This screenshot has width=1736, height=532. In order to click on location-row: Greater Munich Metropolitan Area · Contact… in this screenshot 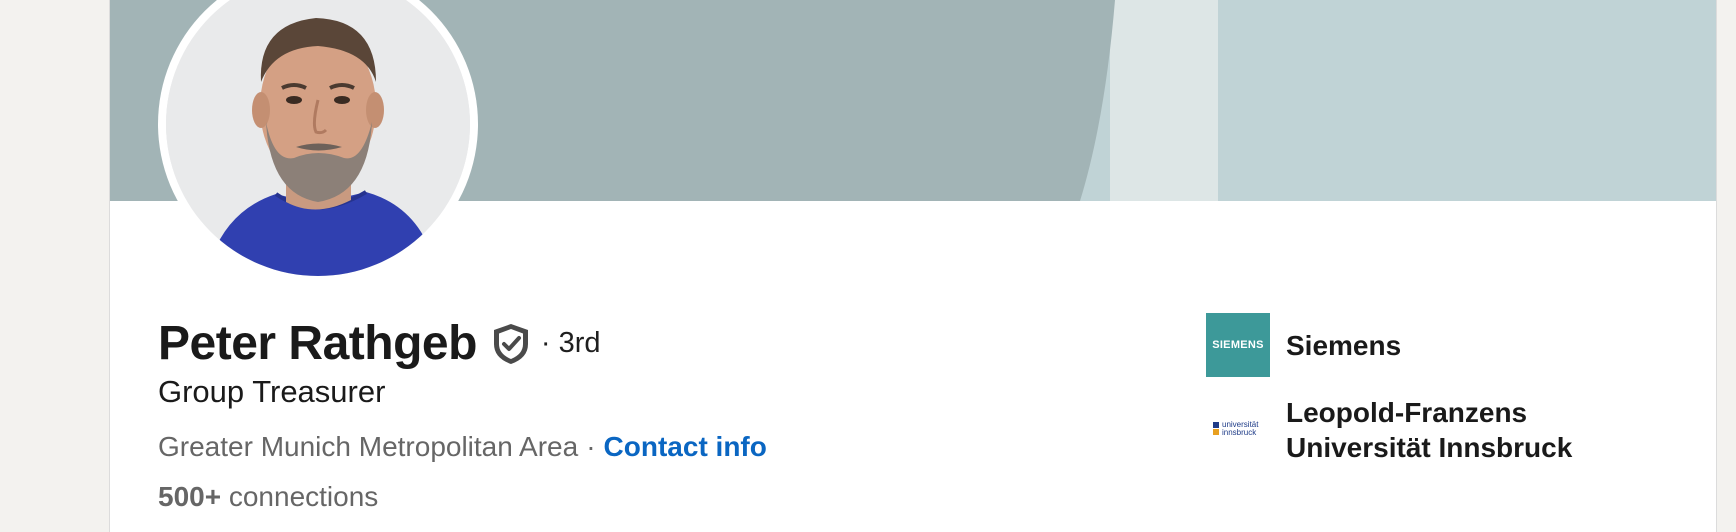, I will do `click(462, 447)`.